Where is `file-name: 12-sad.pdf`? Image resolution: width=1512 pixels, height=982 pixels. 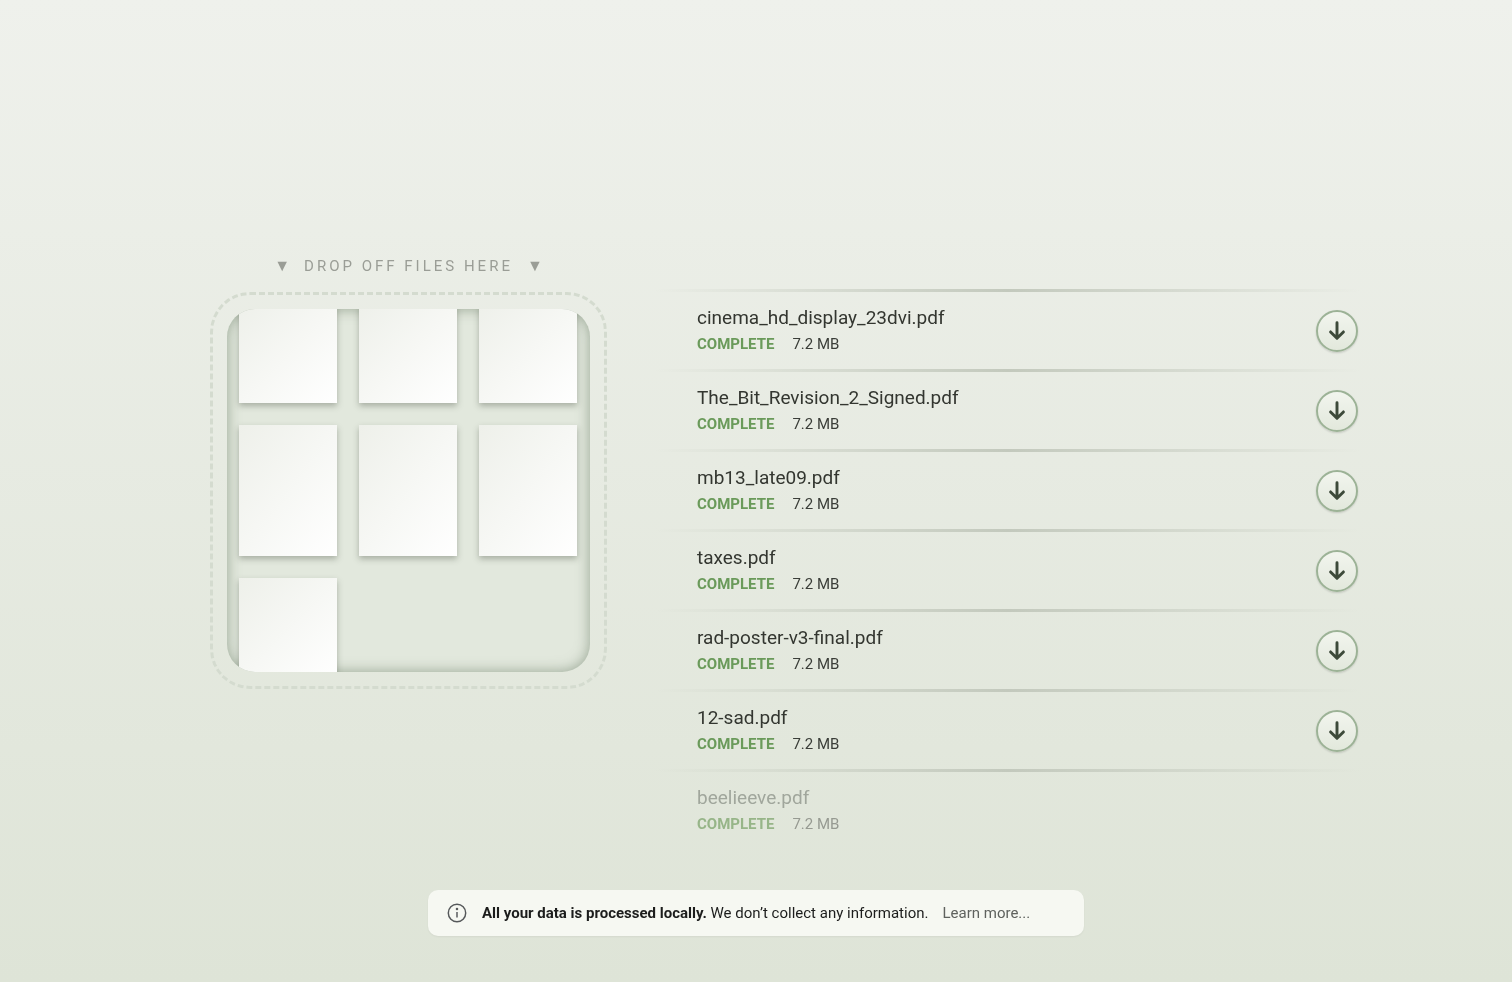
file-name: 12-sad.pdf is located at coordinates (743, 718).